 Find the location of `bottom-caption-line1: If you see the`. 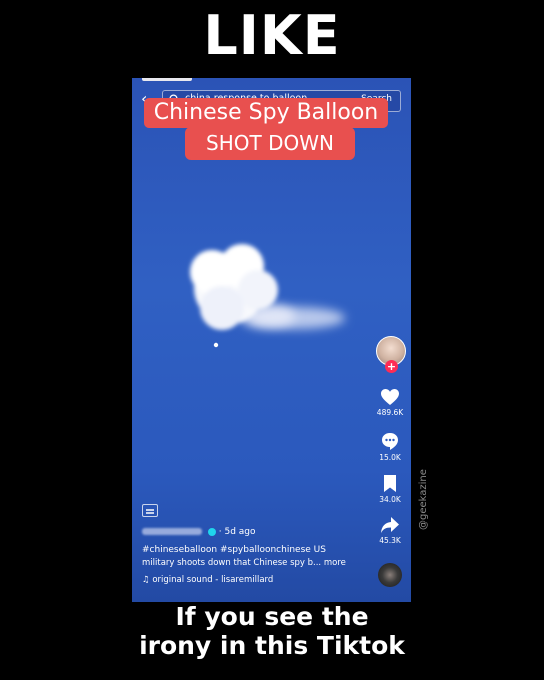

bottom-caption-line1: If you see the is located at coordinates (272, 616).